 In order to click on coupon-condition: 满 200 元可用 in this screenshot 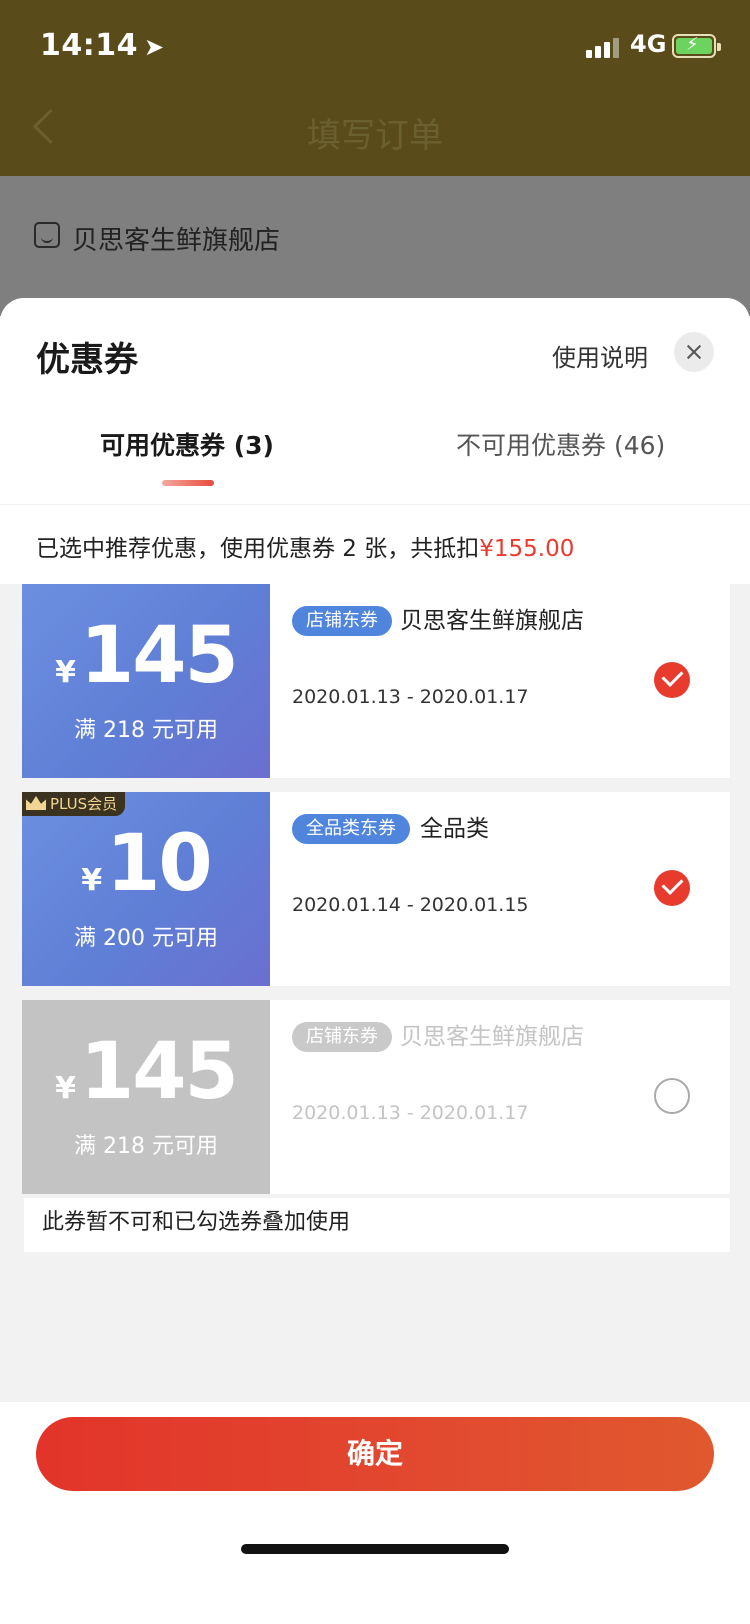, I will do `click(146, 938)`.